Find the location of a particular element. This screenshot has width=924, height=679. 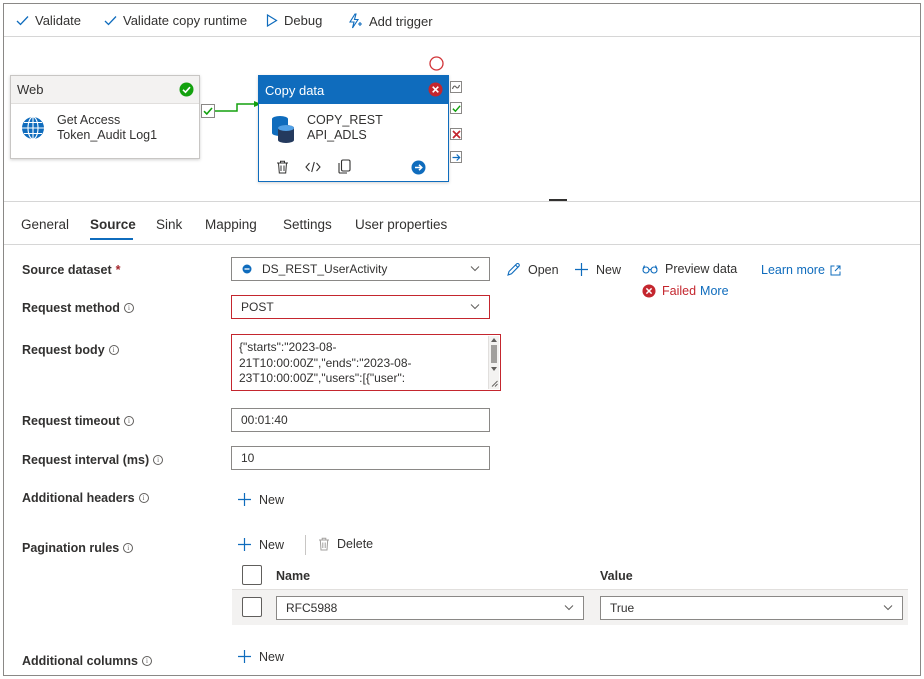

preview-status: Failed More is located at coordinates (685, 291).